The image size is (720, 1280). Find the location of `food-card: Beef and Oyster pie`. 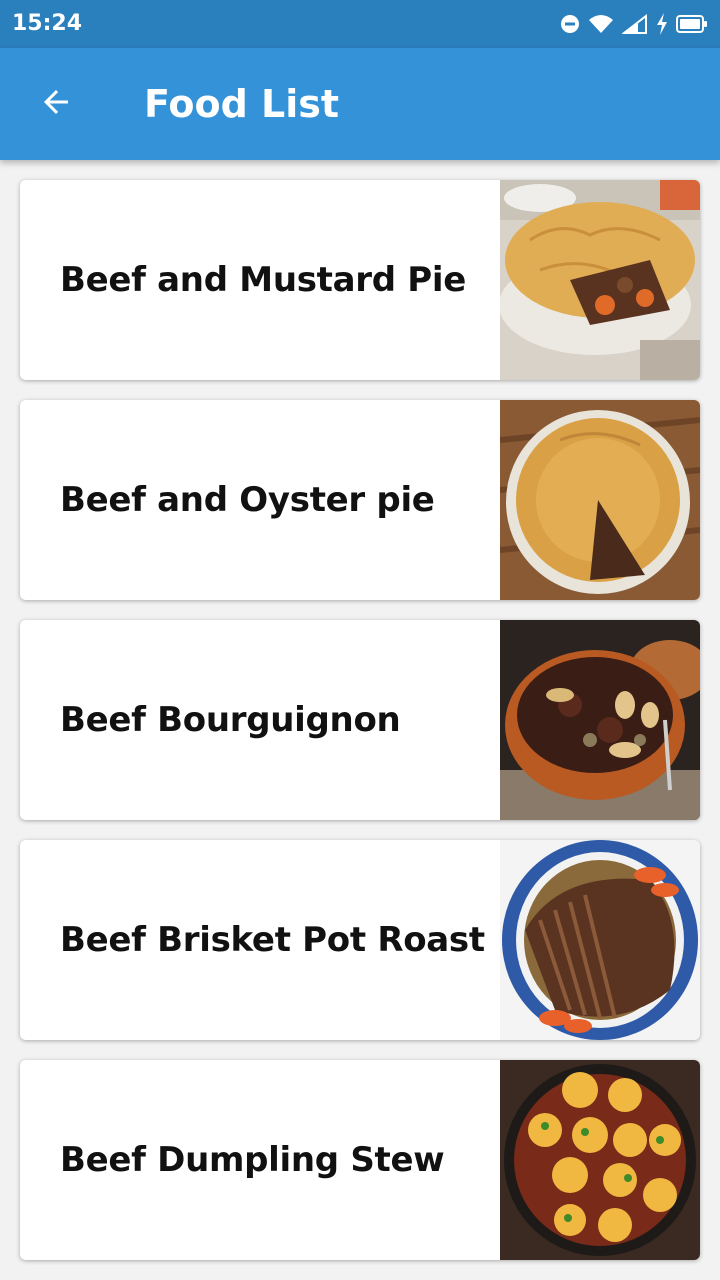

food-card: Beef and Oyster pie is located at coordinates (360, 500).